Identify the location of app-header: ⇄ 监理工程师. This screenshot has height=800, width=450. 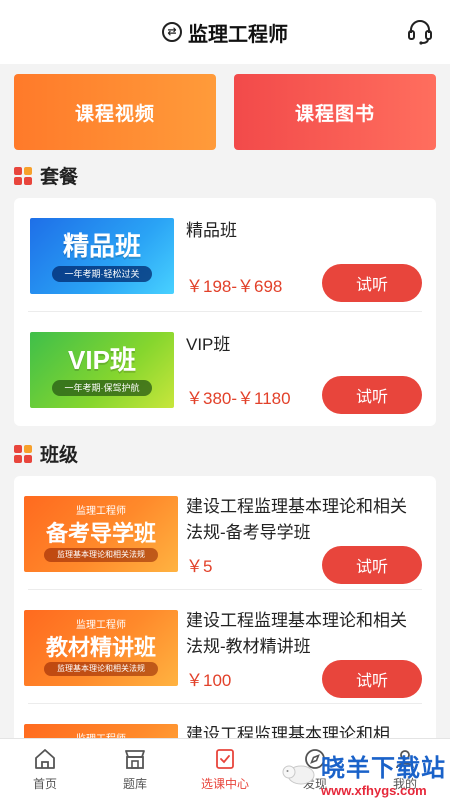
(225, 32).